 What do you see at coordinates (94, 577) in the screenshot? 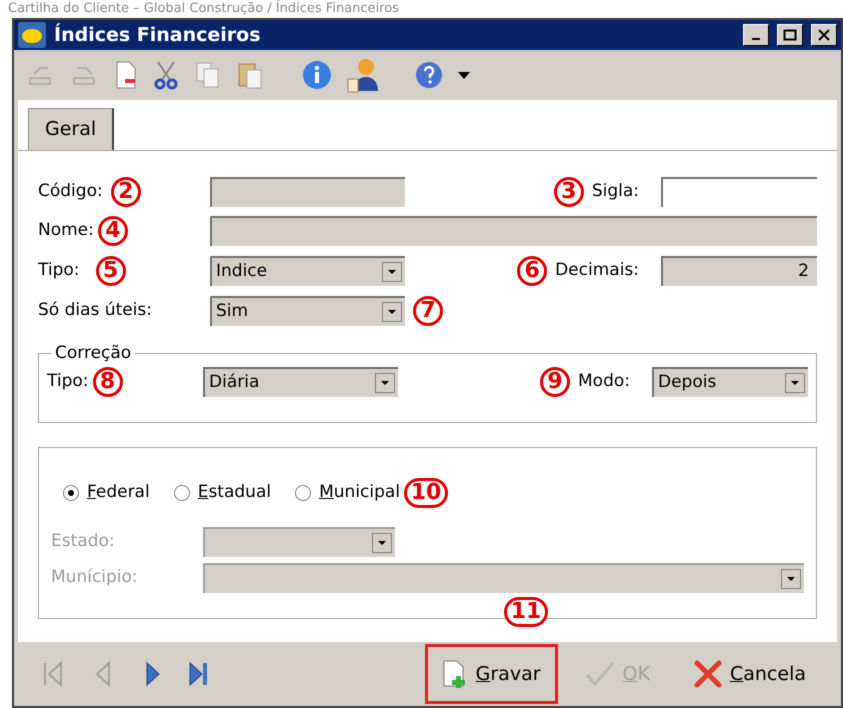
I see `field-label: Munícipio:` at bounding box center [94, 577].